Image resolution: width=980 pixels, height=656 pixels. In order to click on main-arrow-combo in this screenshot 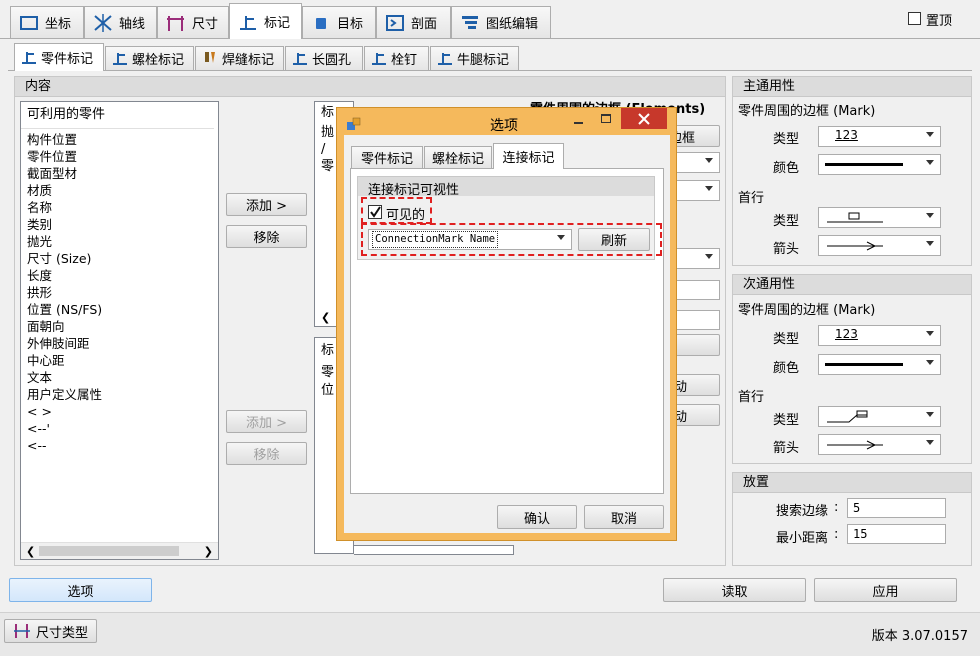, I will do `click(879, 245)`.